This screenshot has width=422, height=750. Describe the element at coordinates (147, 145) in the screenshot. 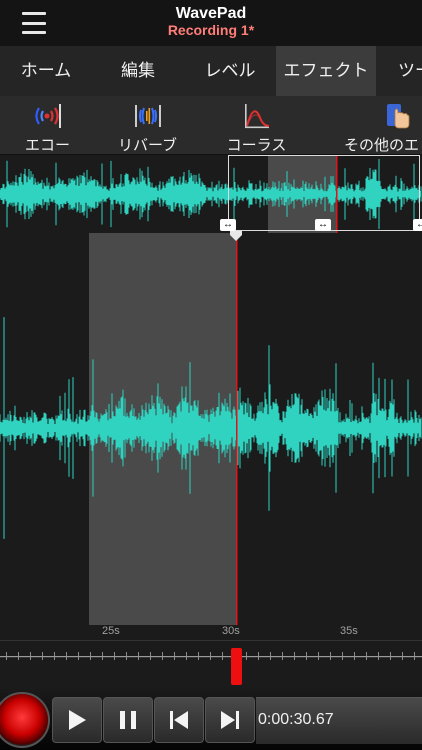

I see `effect-reverb-label: リバーブ` at that location.